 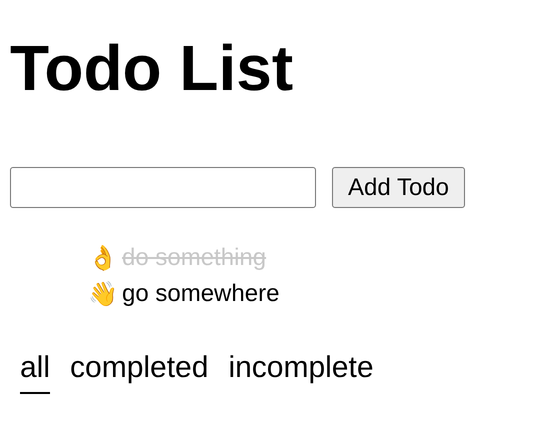 What do you see at coordinates (103, 294) in the screenshot?
I see `todo-emoji-icon: 👋` at bounding box center [103, 294].